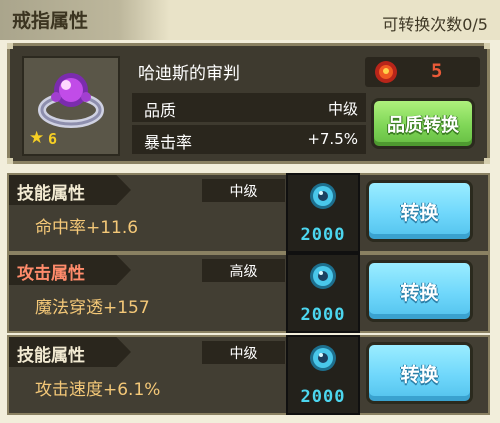  I want to click on badge-value: 5, so click(437, 71).